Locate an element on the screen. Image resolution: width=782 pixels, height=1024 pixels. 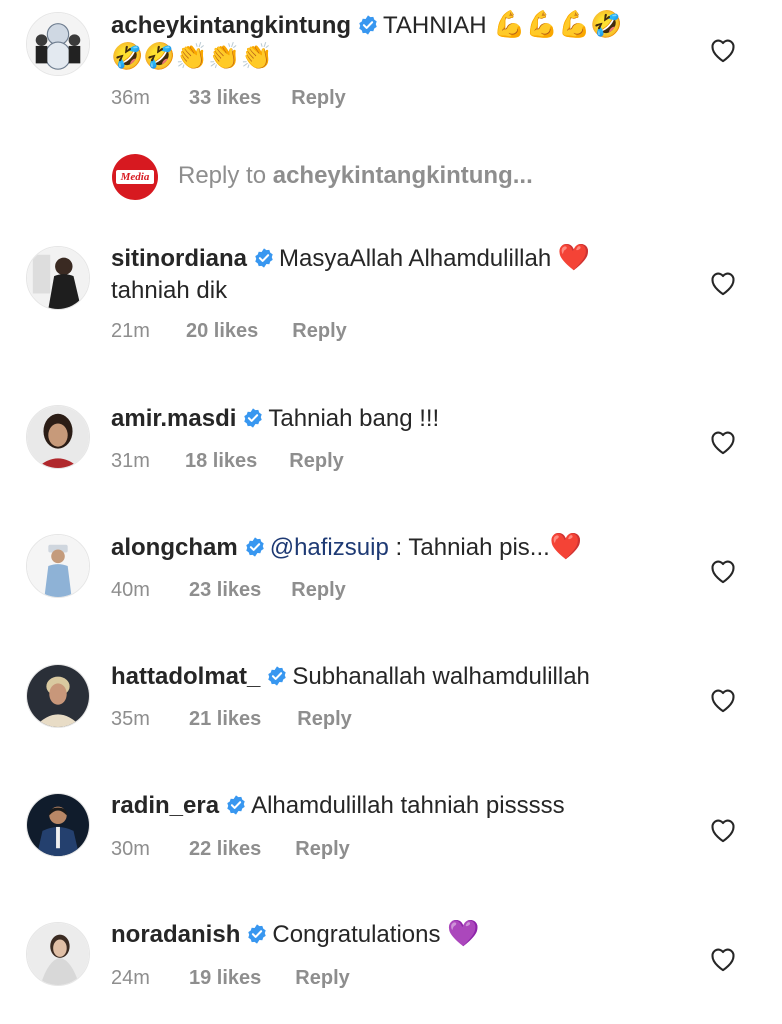
comment-body: hattadolmat_ Subhanallah walhamdulillah is located at coordinates (401, 677).